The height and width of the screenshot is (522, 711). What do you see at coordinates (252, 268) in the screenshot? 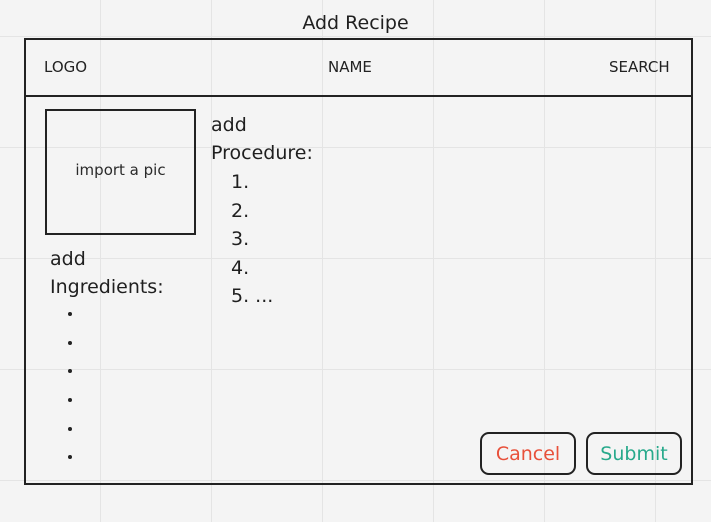
I see `procedure-step: 4.` at bounding box center [252, 268].